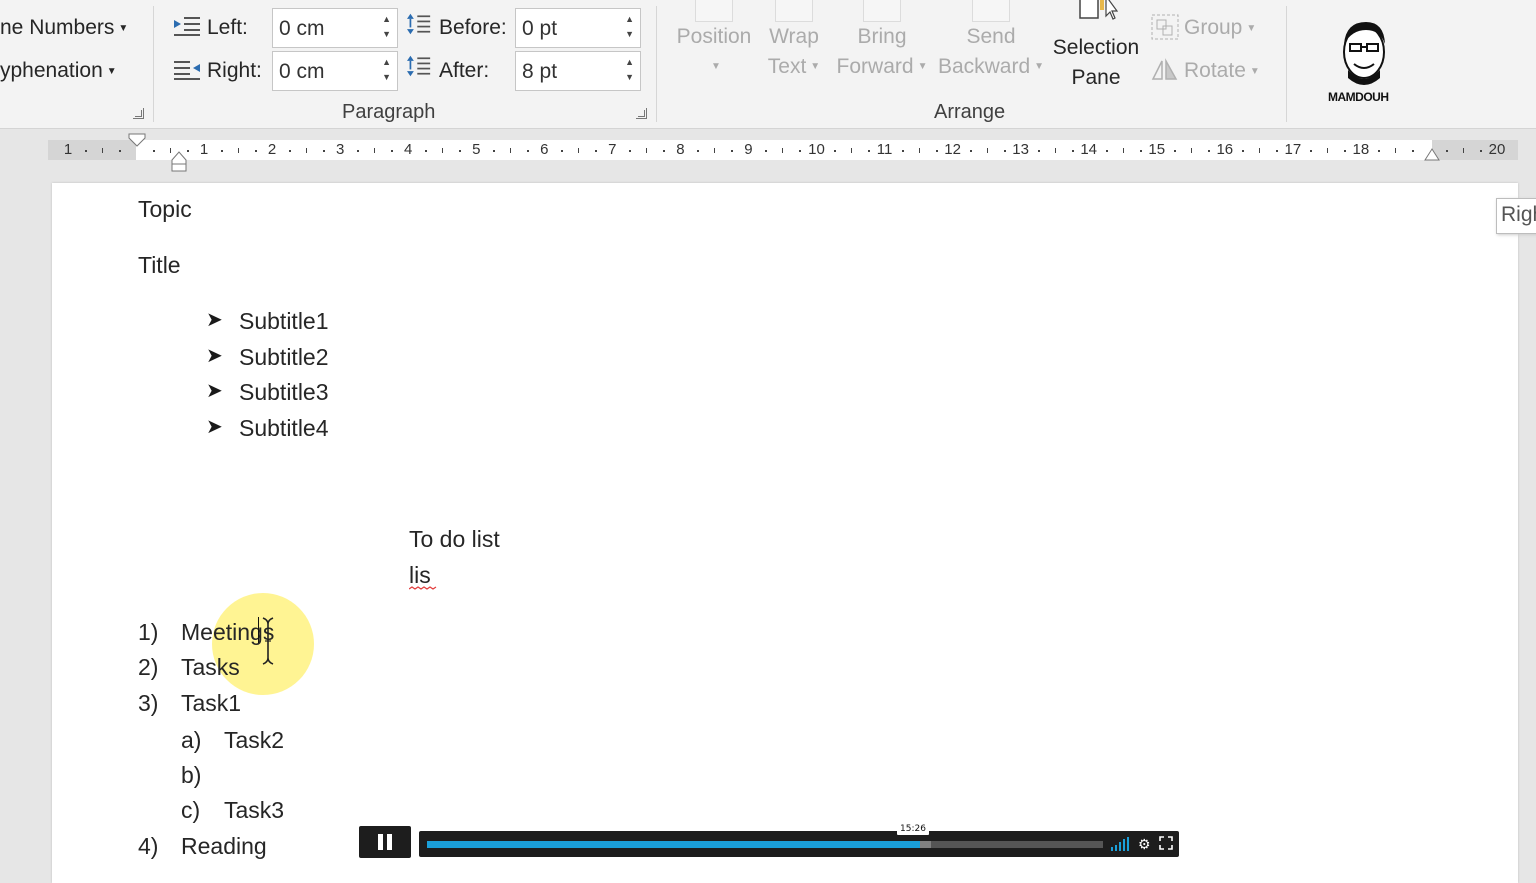 This screenshot has height=883, width=1536. What do you see at coordinates (254, 810) in the screenshot?
I see `list-item: Task3` at bounding box center [254, 810].